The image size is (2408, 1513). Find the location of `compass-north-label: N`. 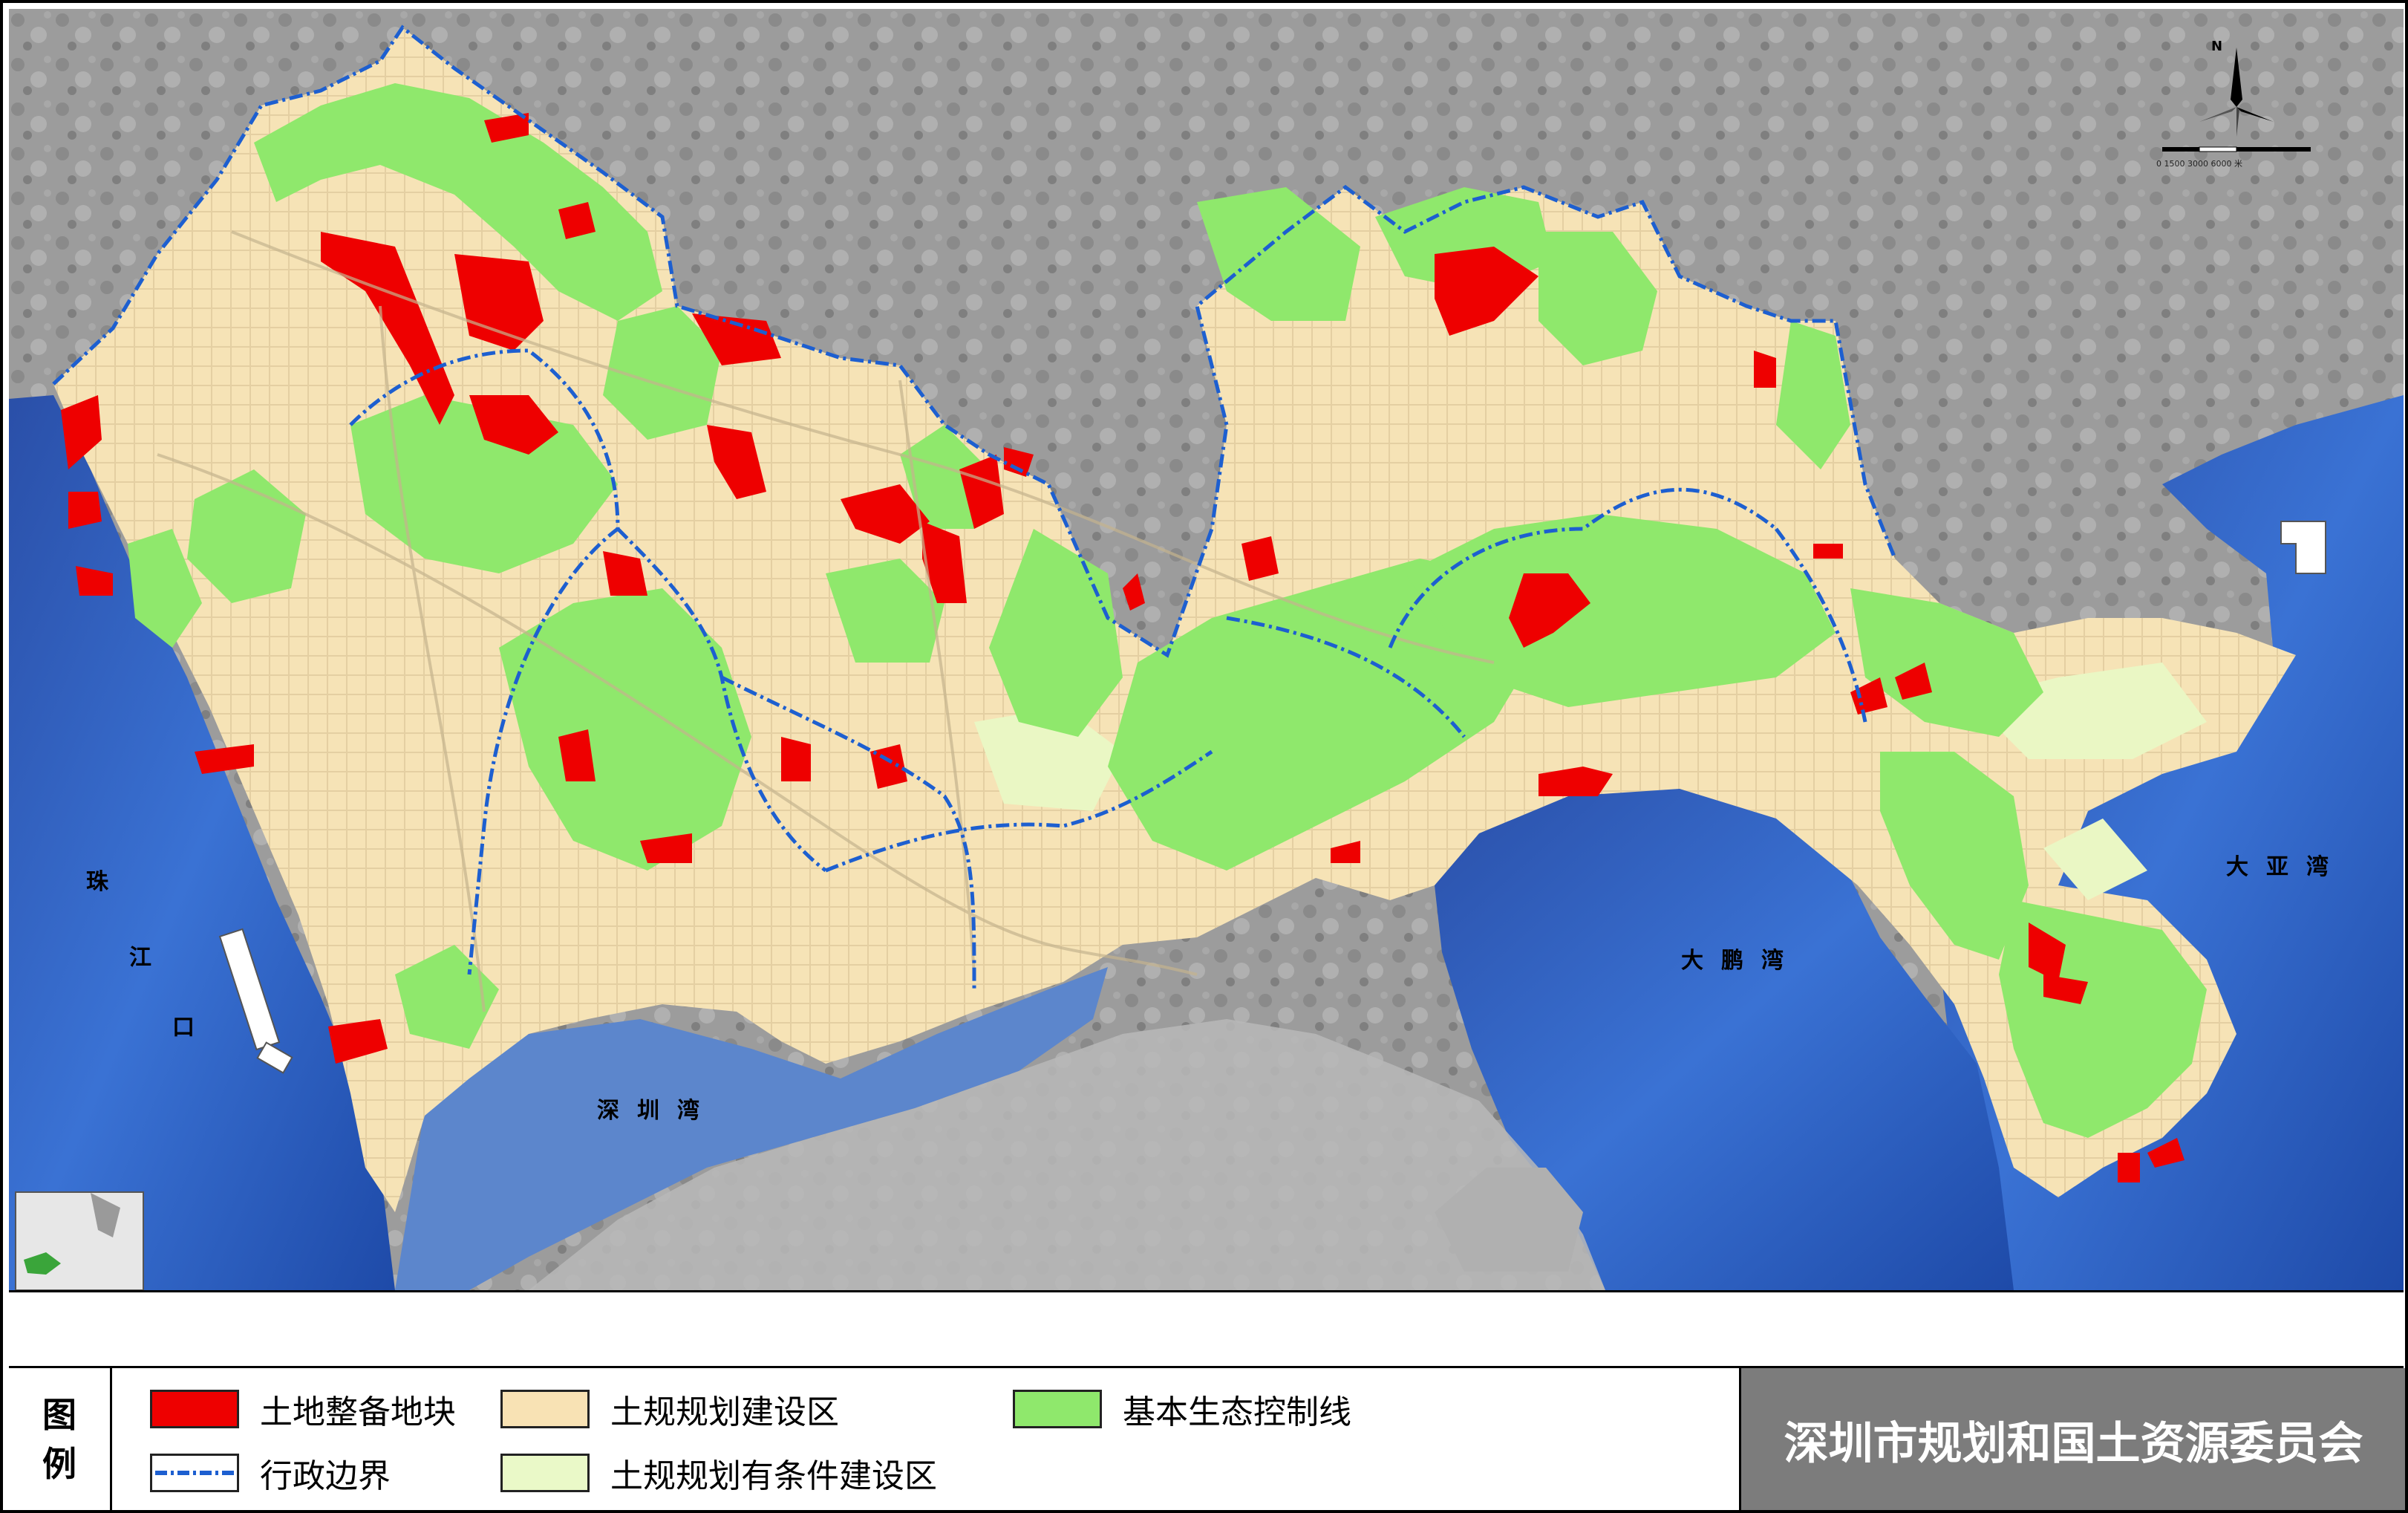

compass-north-label: N is located at coordinates (2217, 46).